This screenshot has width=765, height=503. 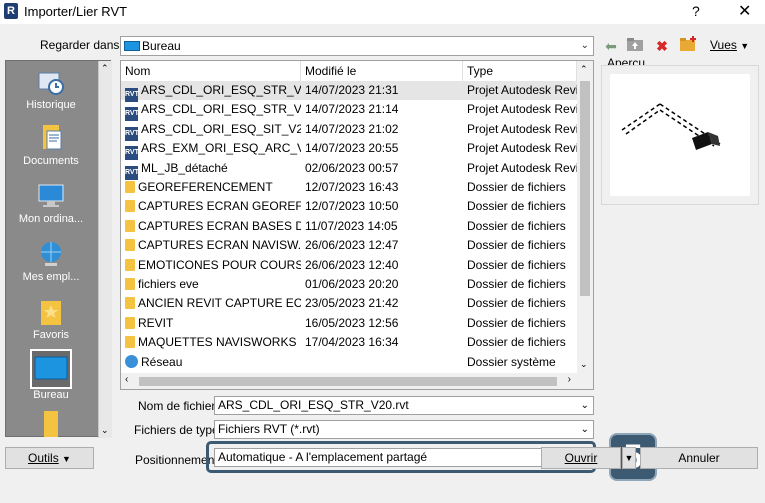 What do you see at coordinates (132, 46) in the screenshot?
I see `desktop-icon` at bounding box center [132, 46].